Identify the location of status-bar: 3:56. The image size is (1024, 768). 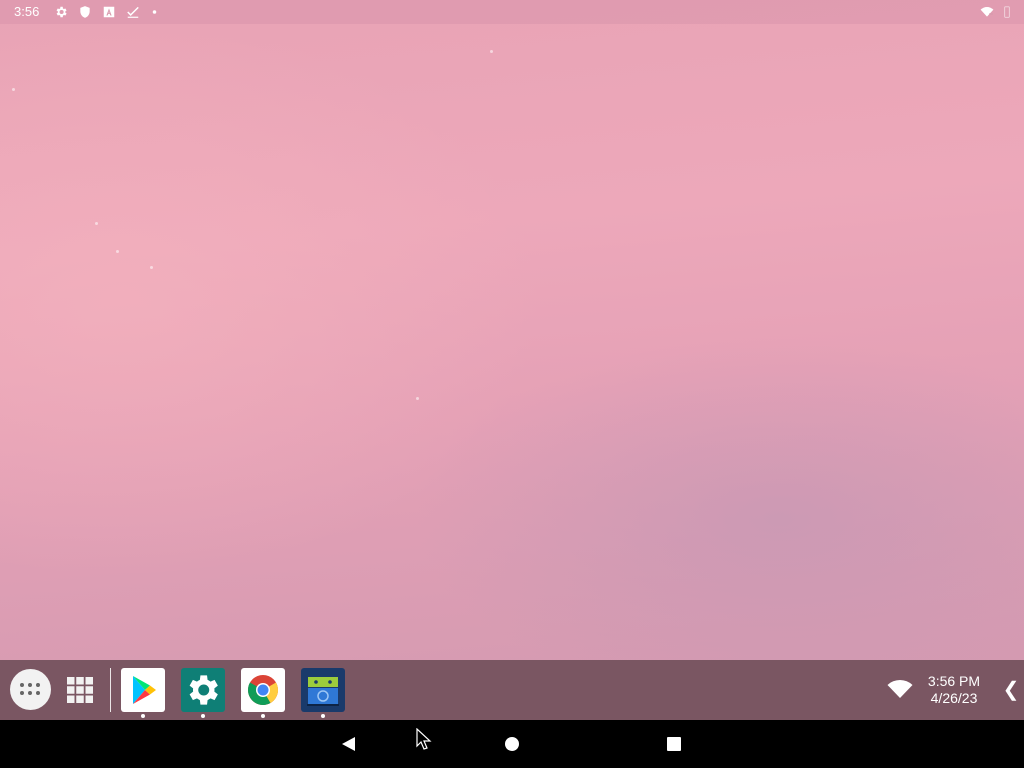
(512, 12).